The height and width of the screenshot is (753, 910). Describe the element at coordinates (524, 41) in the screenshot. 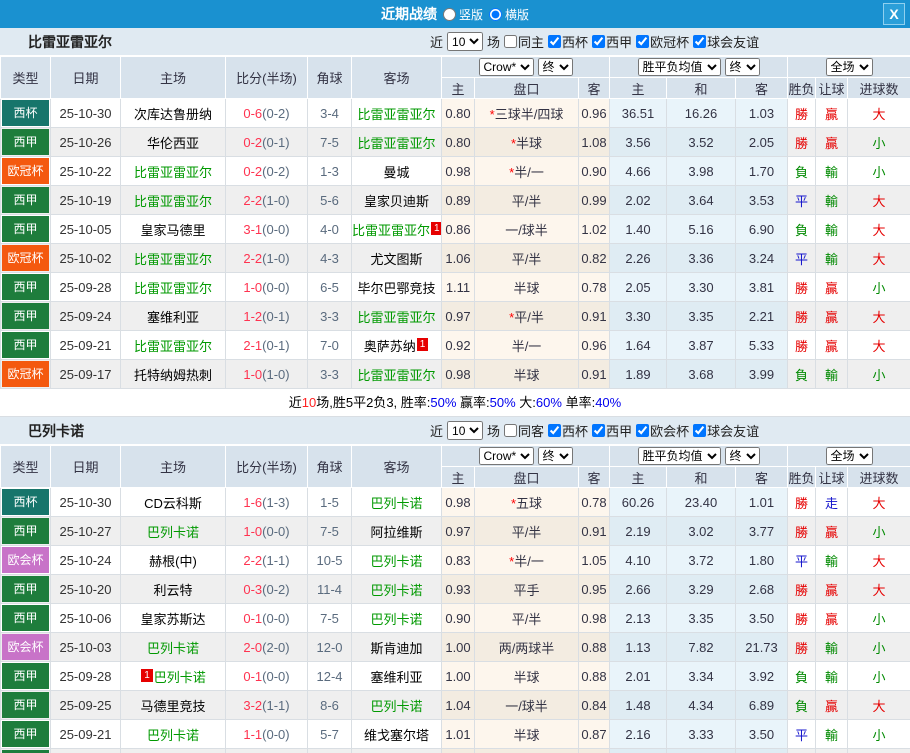

I see `same-venue-option: 同主` at that location.